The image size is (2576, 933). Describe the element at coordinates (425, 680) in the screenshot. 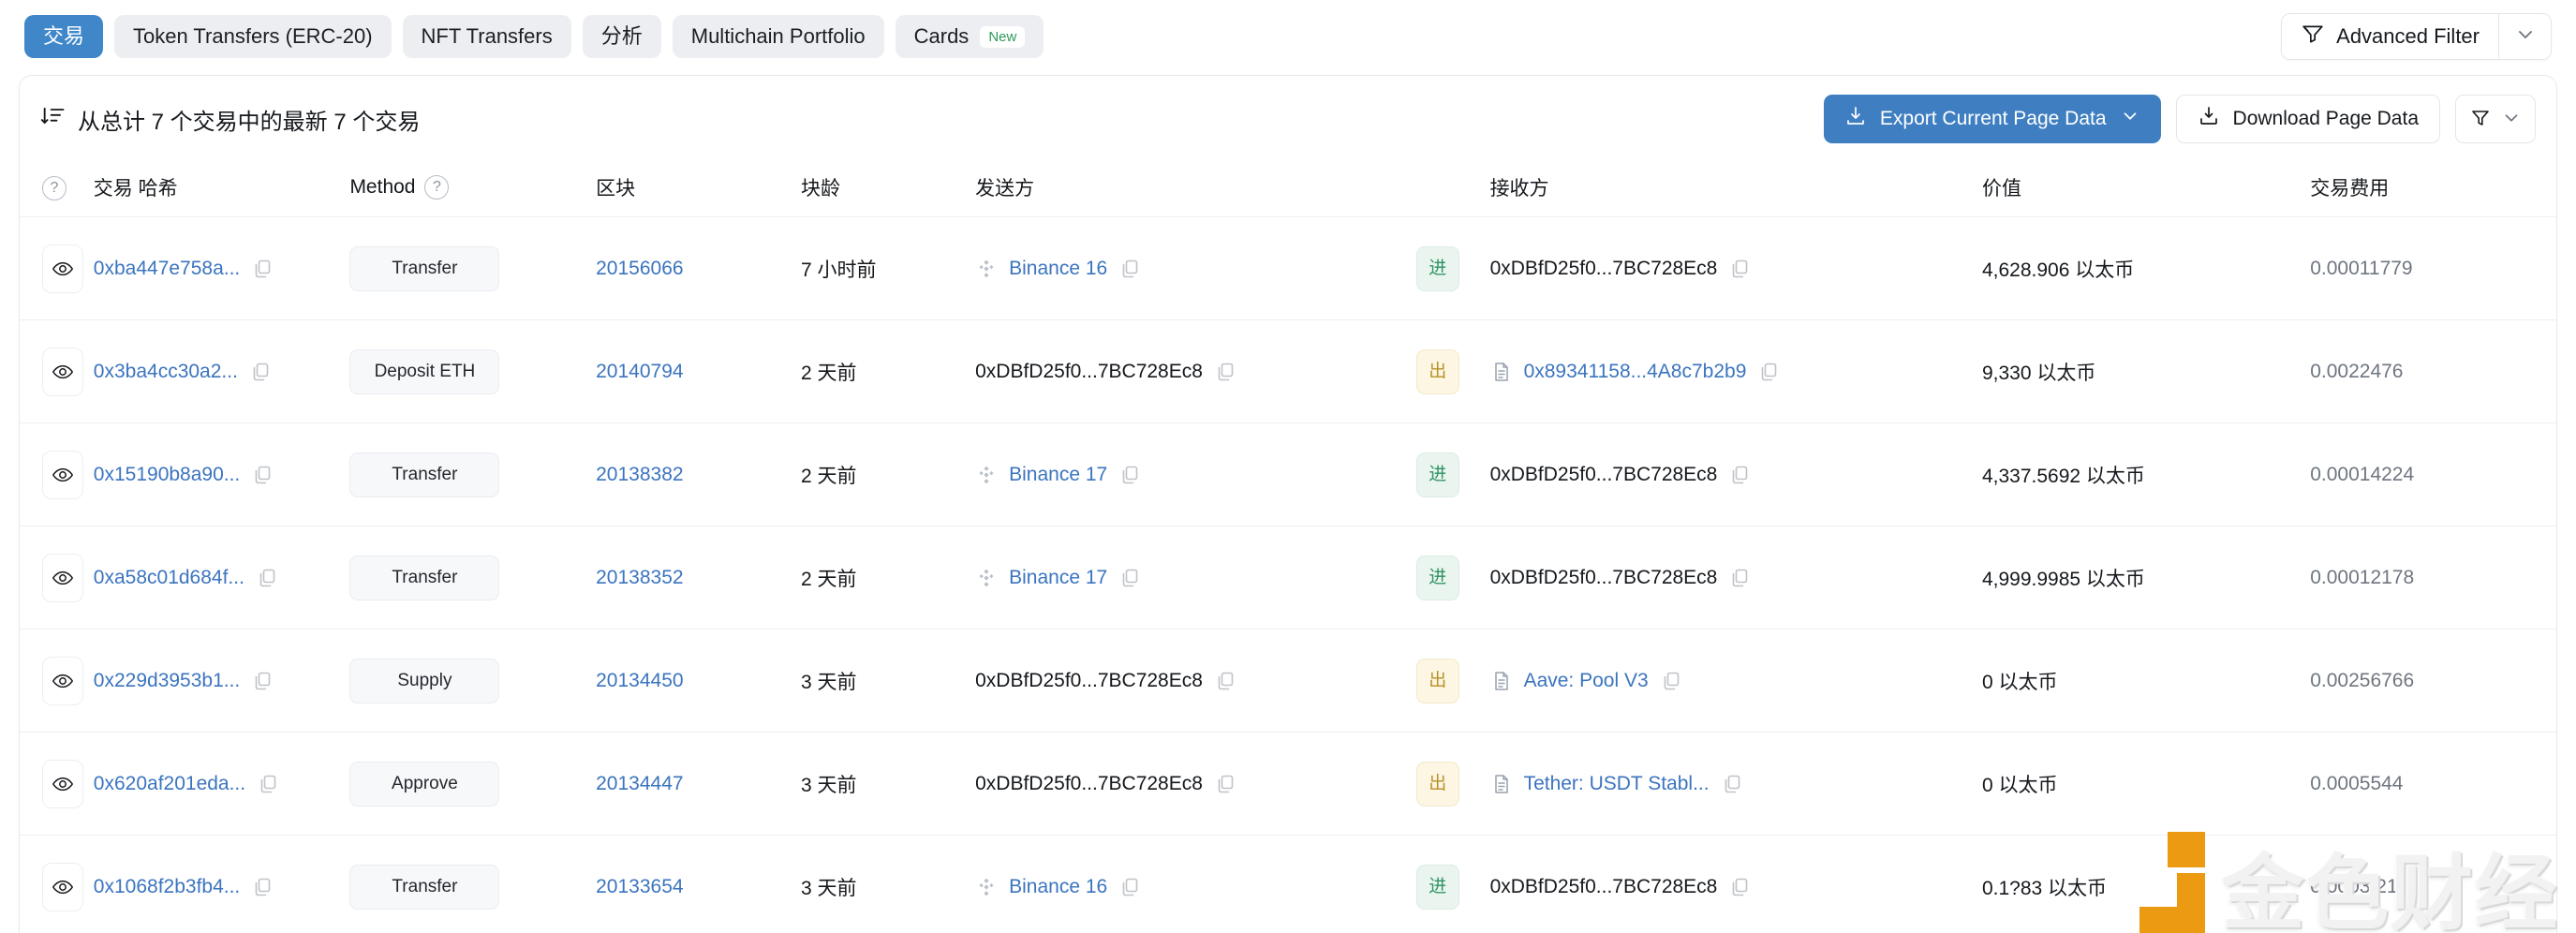

I see `method-chip: Supply` at that location.